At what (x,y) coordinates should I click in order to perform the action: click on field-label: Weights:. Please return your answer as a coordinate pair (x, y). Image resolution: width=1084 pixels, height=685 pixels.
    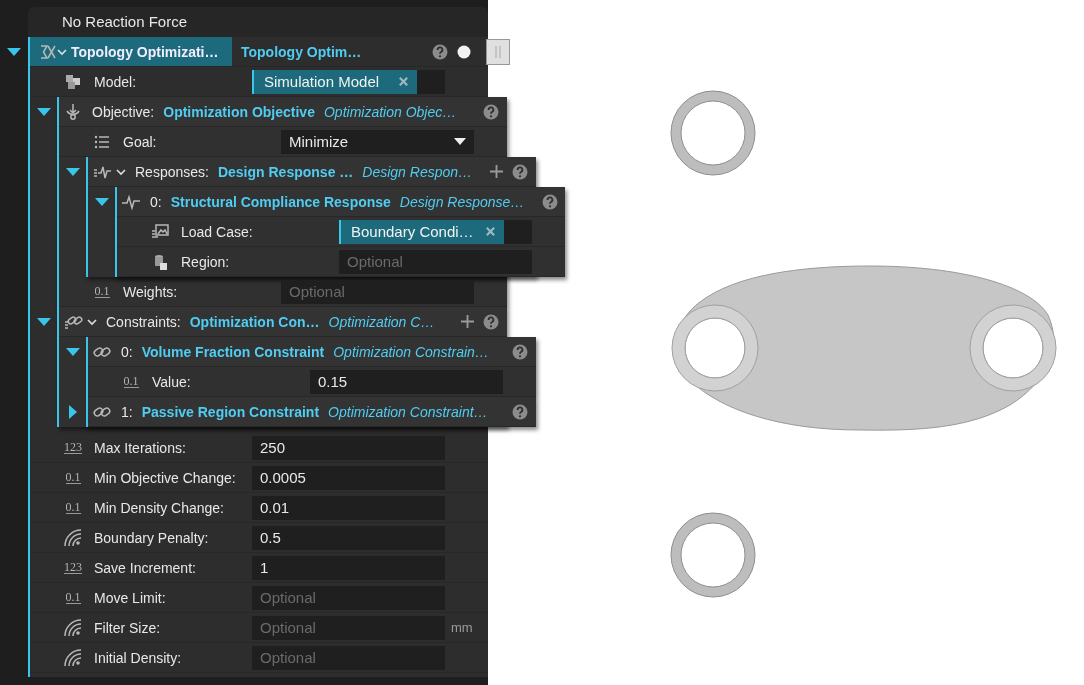
    Looking at the image, I should click on (151, 291).